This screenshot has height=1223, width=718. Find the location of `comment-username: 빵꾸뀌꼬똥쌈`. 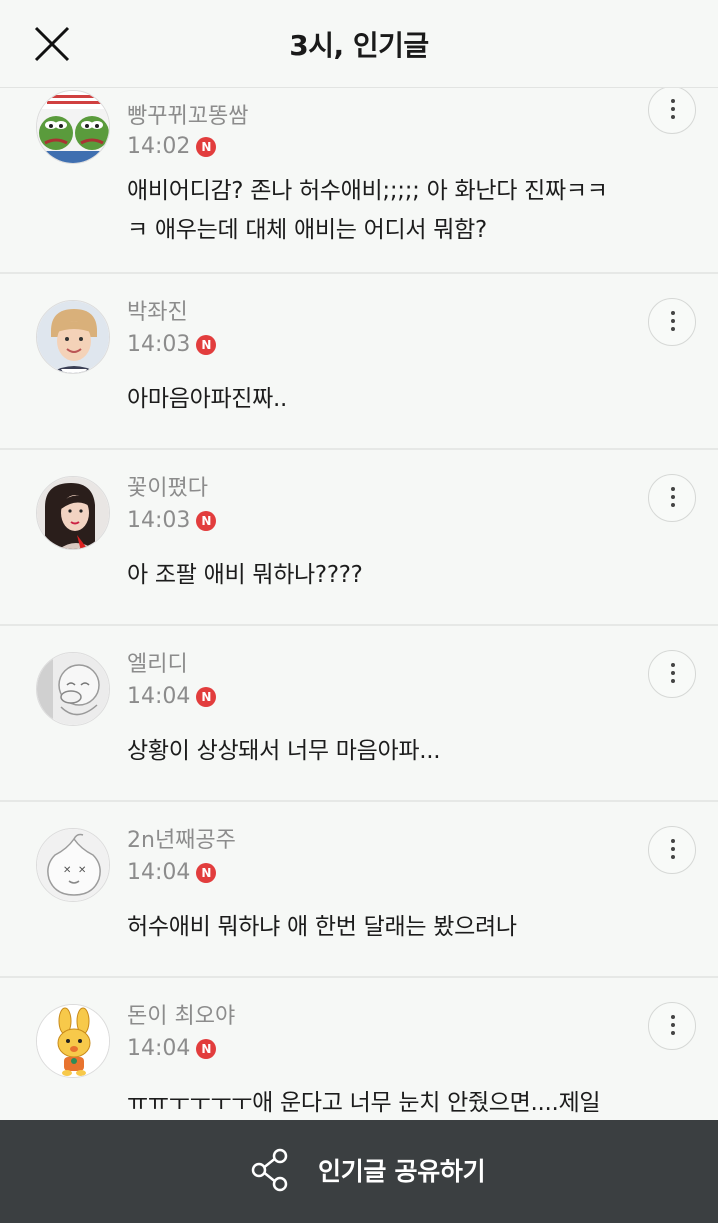

comment-username: 빵꾸뀌꼬똥쌈 is located at coordinates (187, 114).